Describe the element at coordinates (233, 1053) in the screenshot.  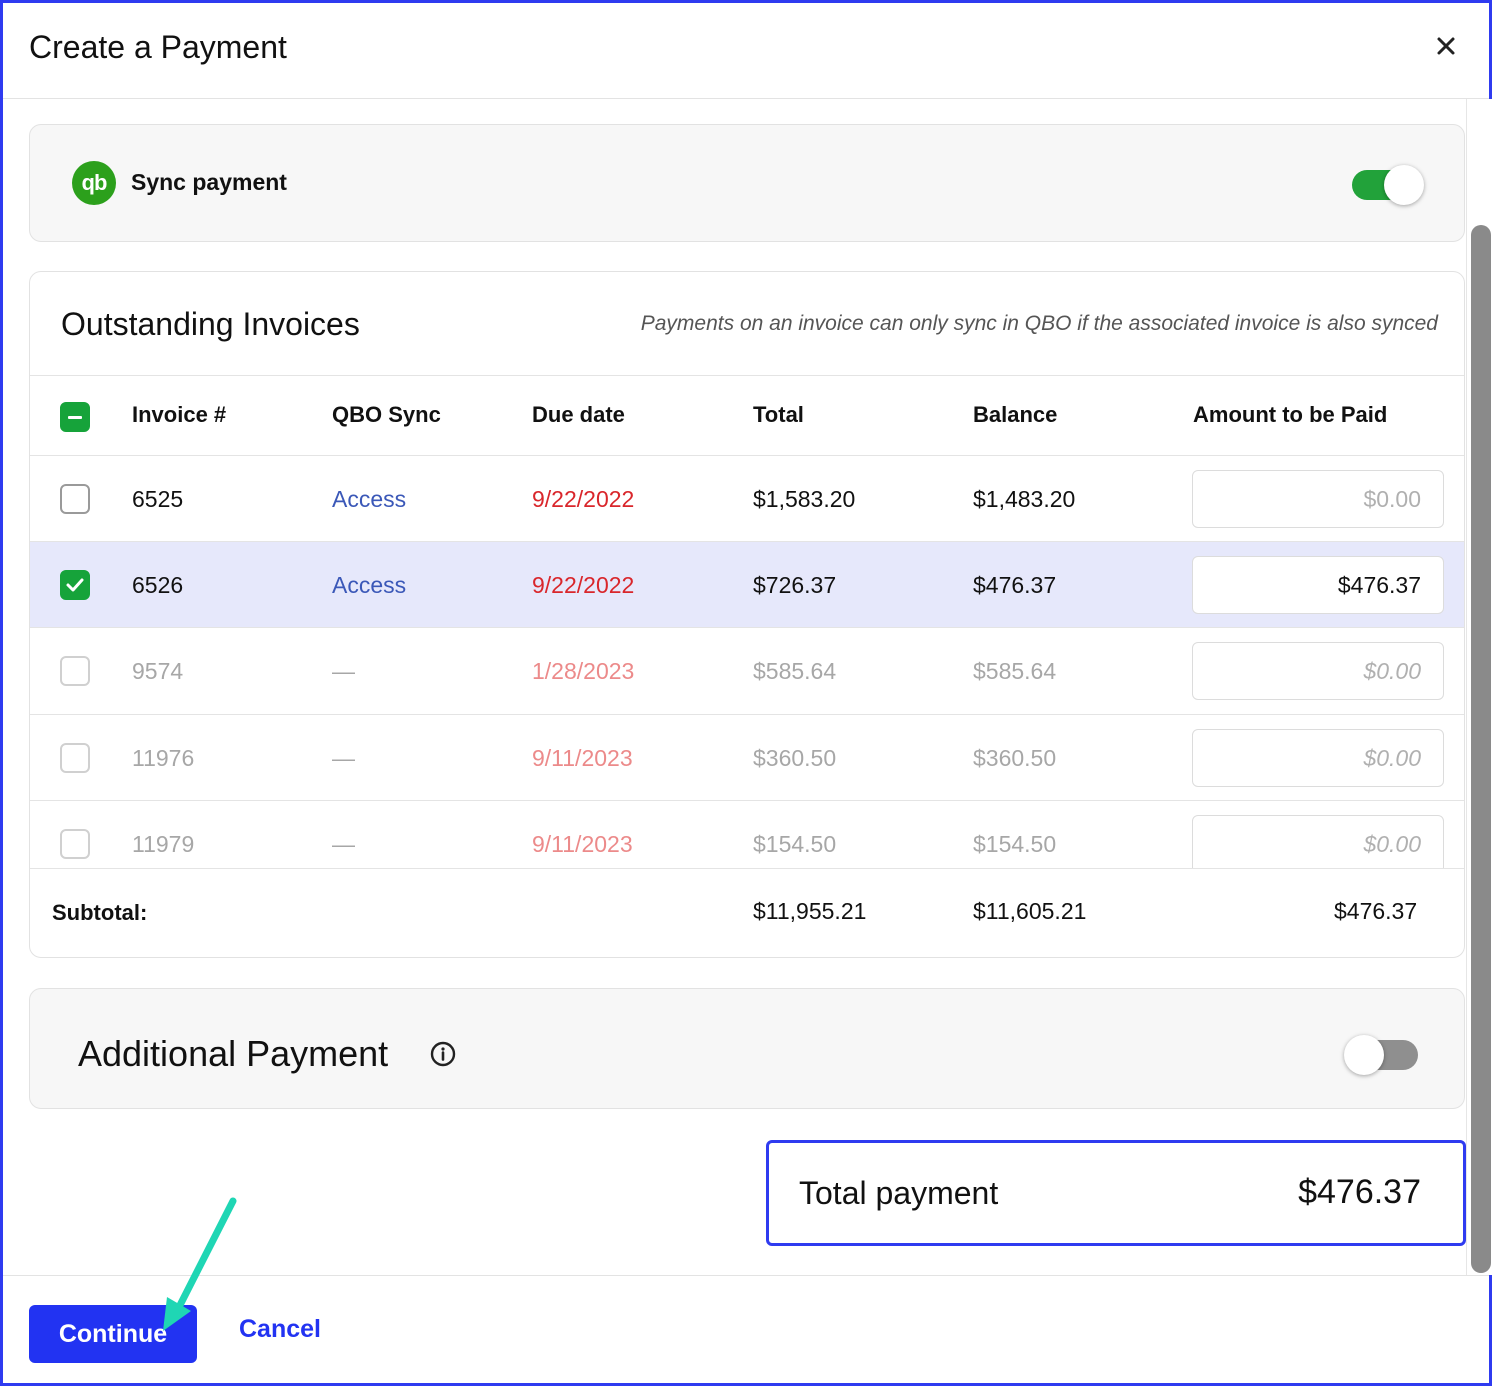
I see `additional-payment-title: Additional Payment` at that location.